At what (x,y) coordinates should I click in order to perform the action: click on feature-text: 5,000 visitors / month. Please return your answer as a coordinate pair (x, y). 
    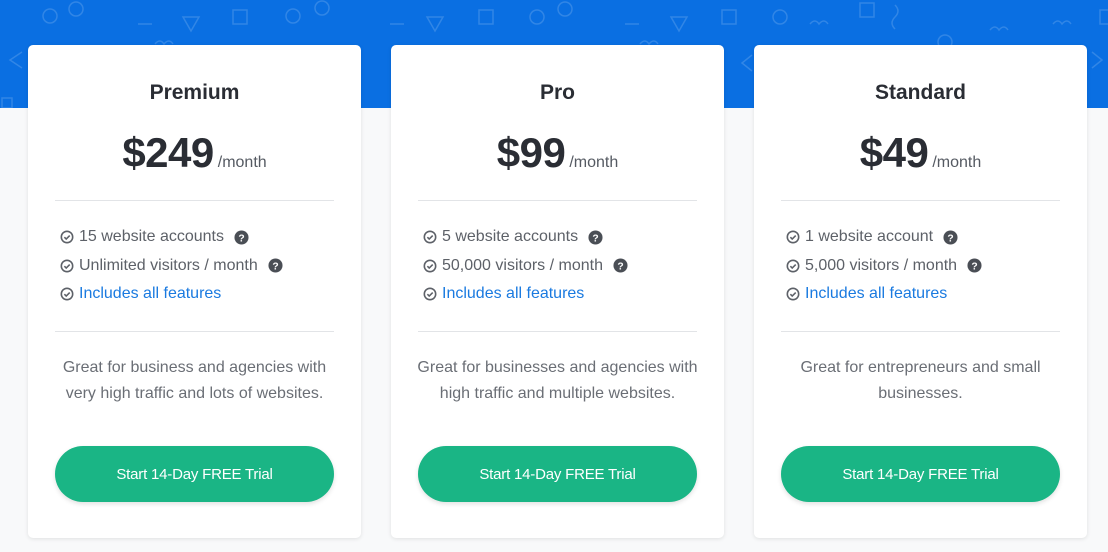
    Looking at the image, I should click on (881, 265).